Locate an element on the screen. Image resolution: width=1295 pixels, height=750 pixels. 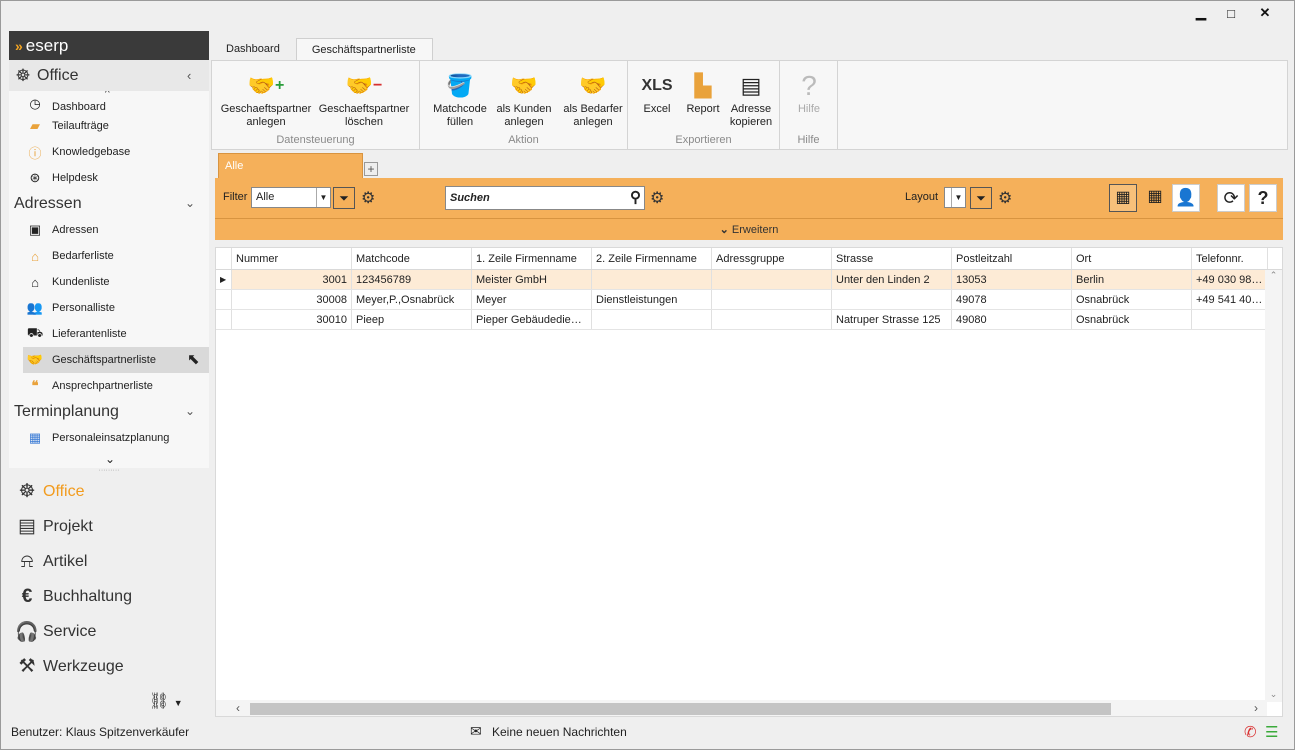
scroll-thumb is located at coordinates (680, 709).